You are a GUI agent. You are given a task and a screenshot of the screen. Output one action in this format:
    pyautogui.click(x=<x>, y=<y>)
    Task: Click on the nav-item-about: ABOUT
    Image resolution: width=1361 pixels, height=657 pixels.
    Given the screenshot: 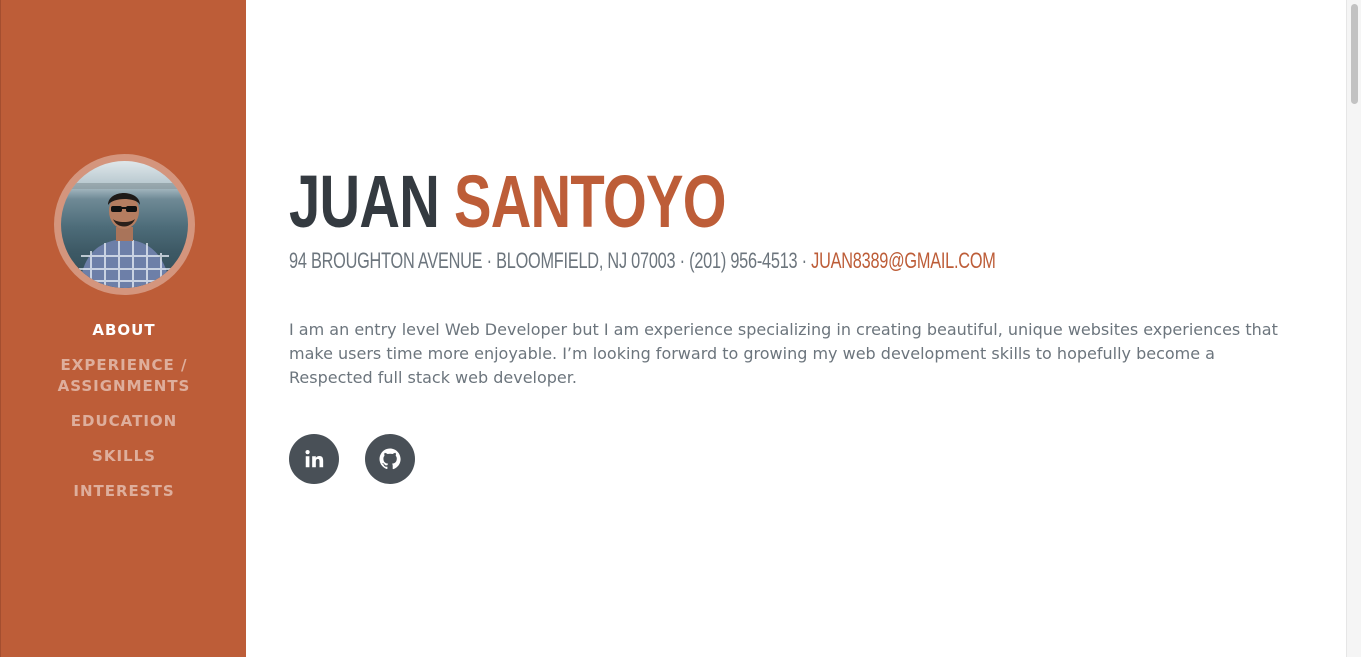 What is the action you would take?
    pyautogui.click(x=124, y=330)
    